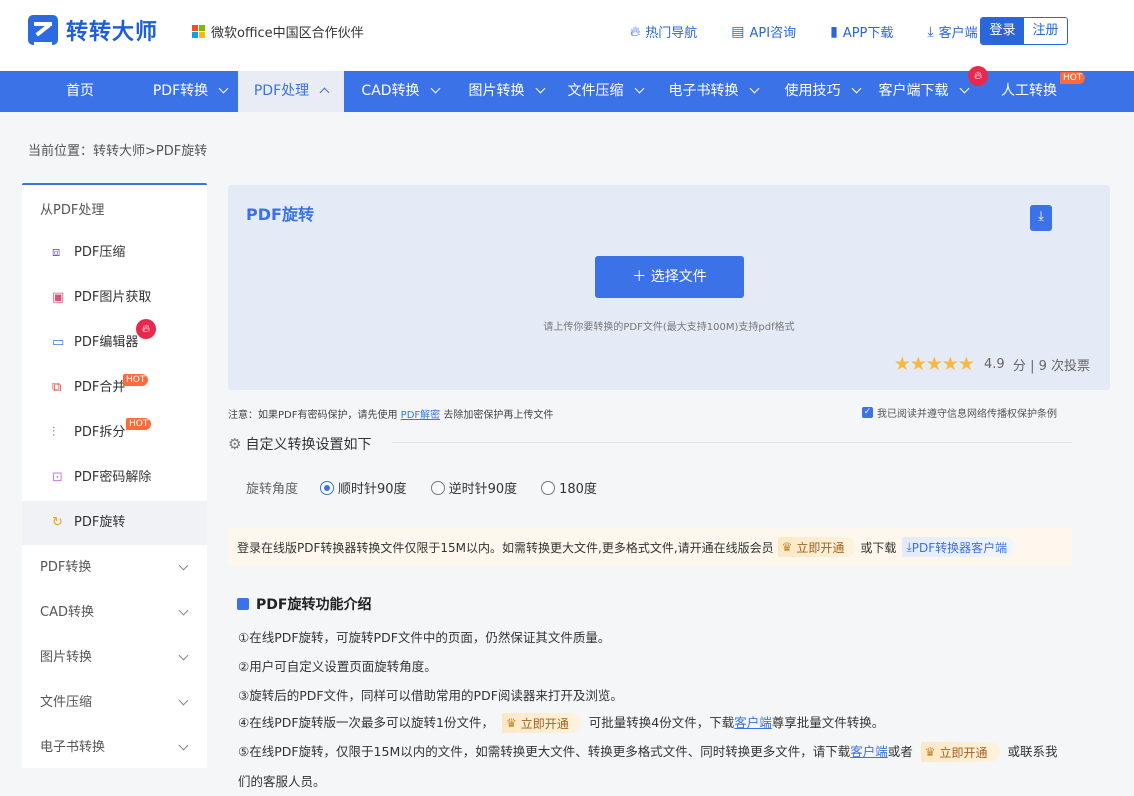  What do you see at coordinates (56, 252) in the screenshot?
I see `compress-icon: ⧈` at bounding box center [56, 252].